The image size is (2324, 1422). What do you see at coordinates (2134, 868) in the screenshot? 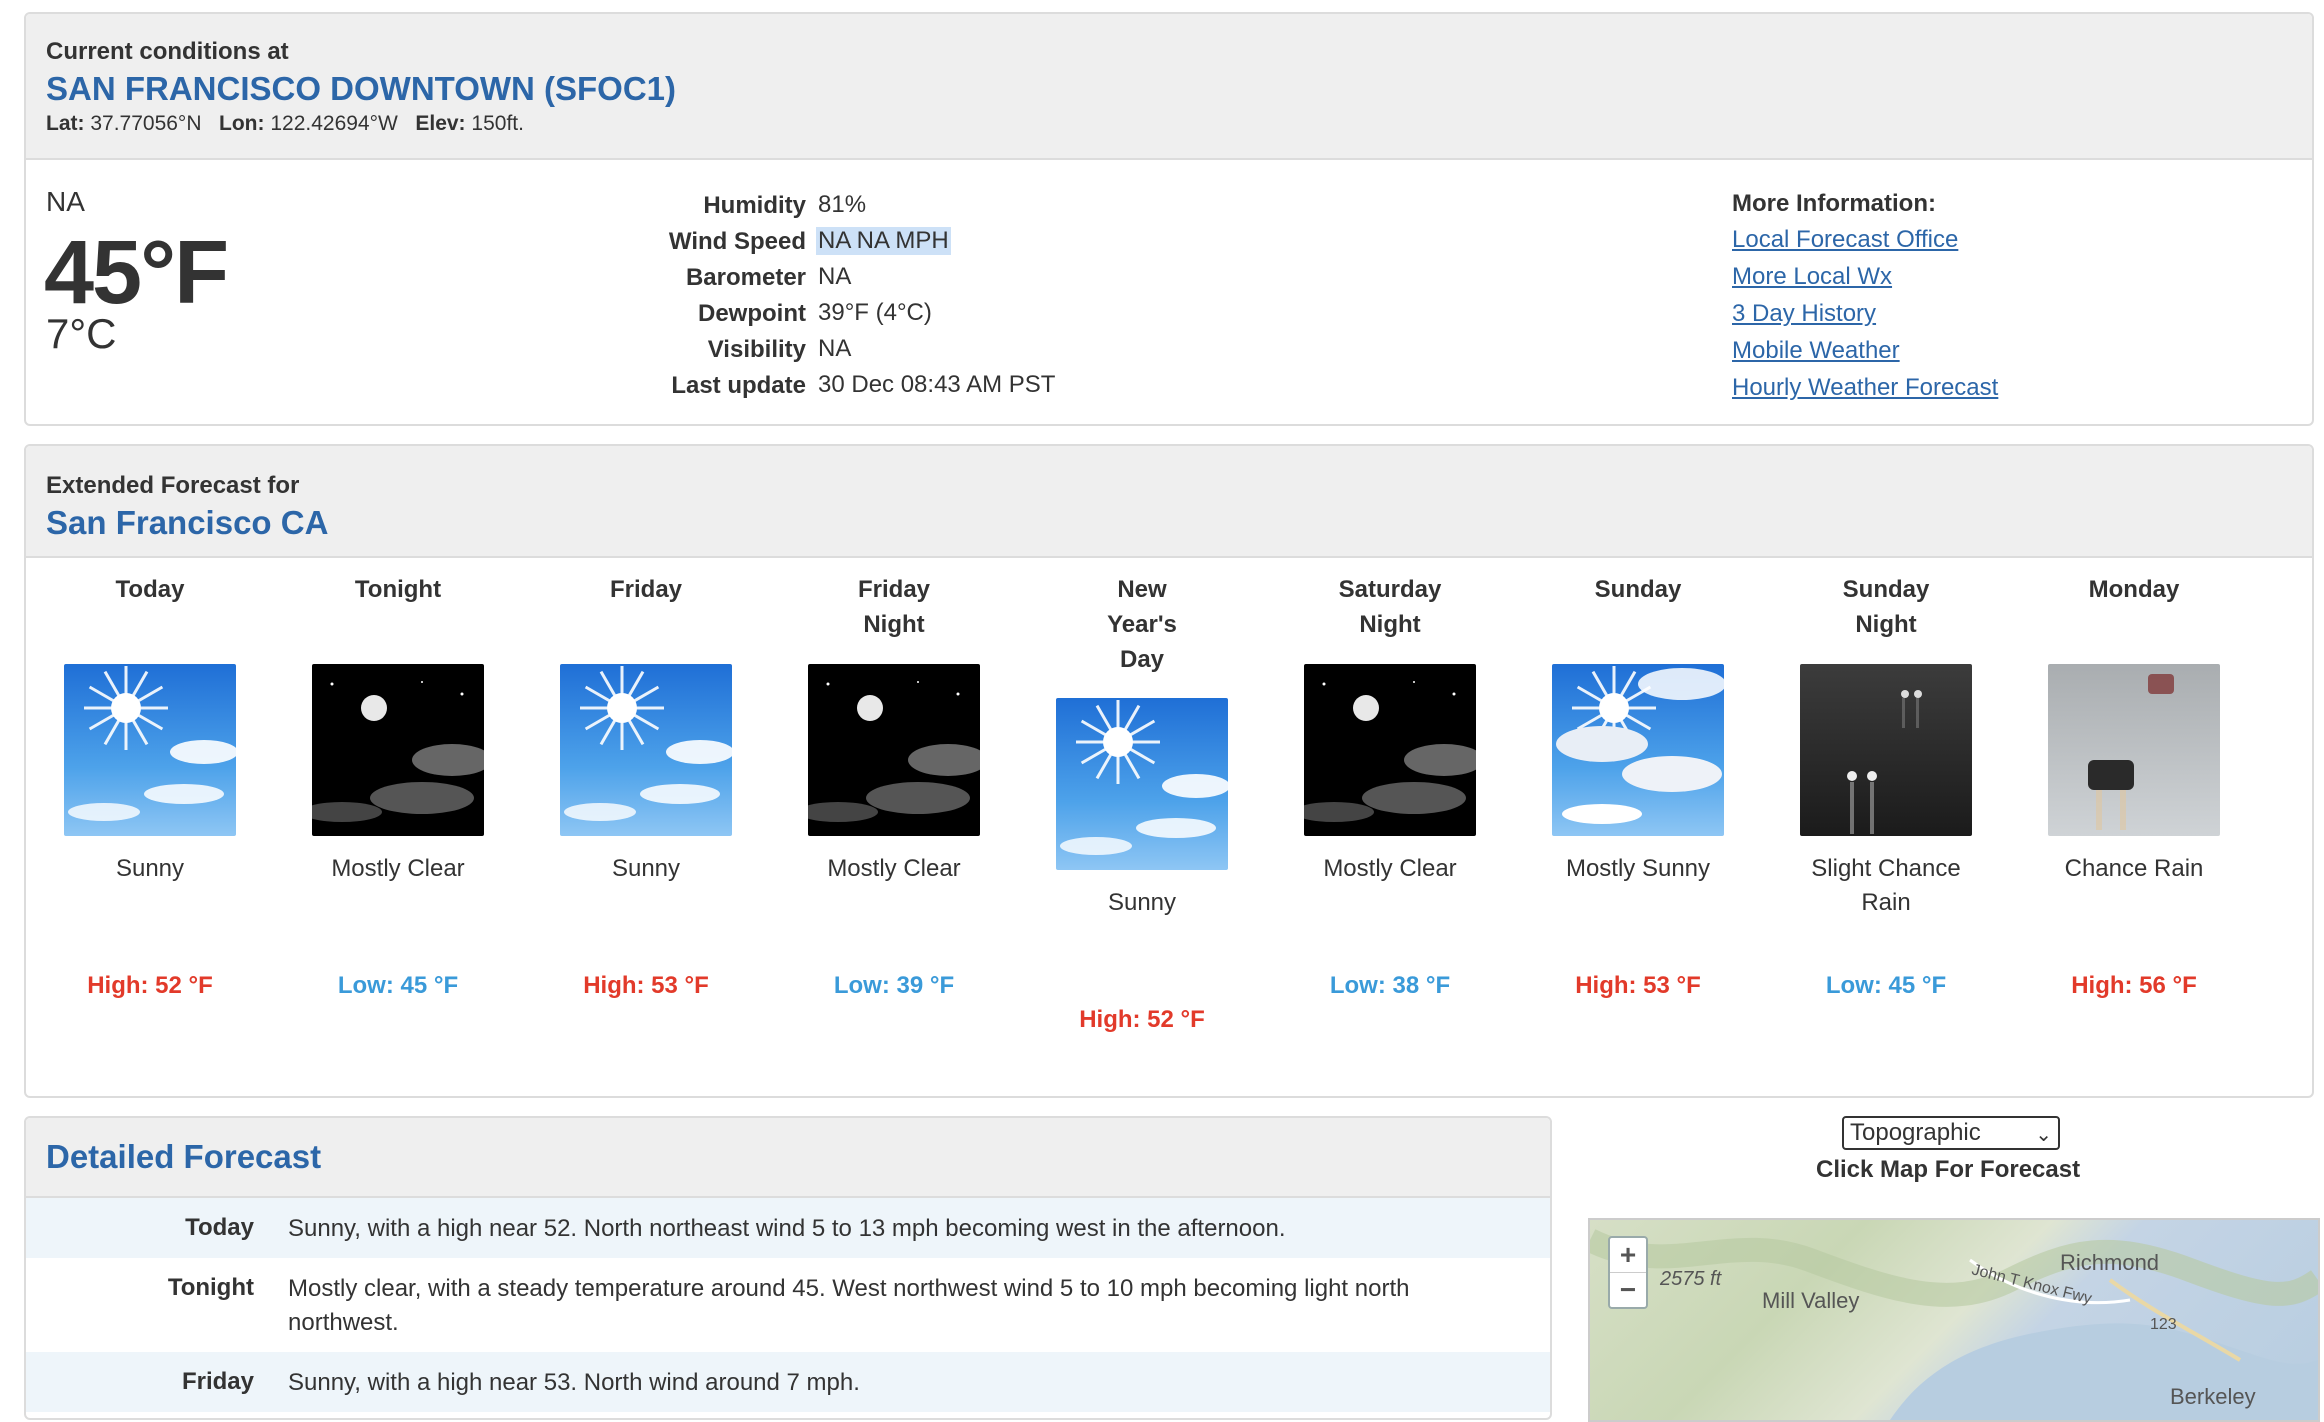
I see `period-description: Chance Rain` at bounding box center [2134, 868].